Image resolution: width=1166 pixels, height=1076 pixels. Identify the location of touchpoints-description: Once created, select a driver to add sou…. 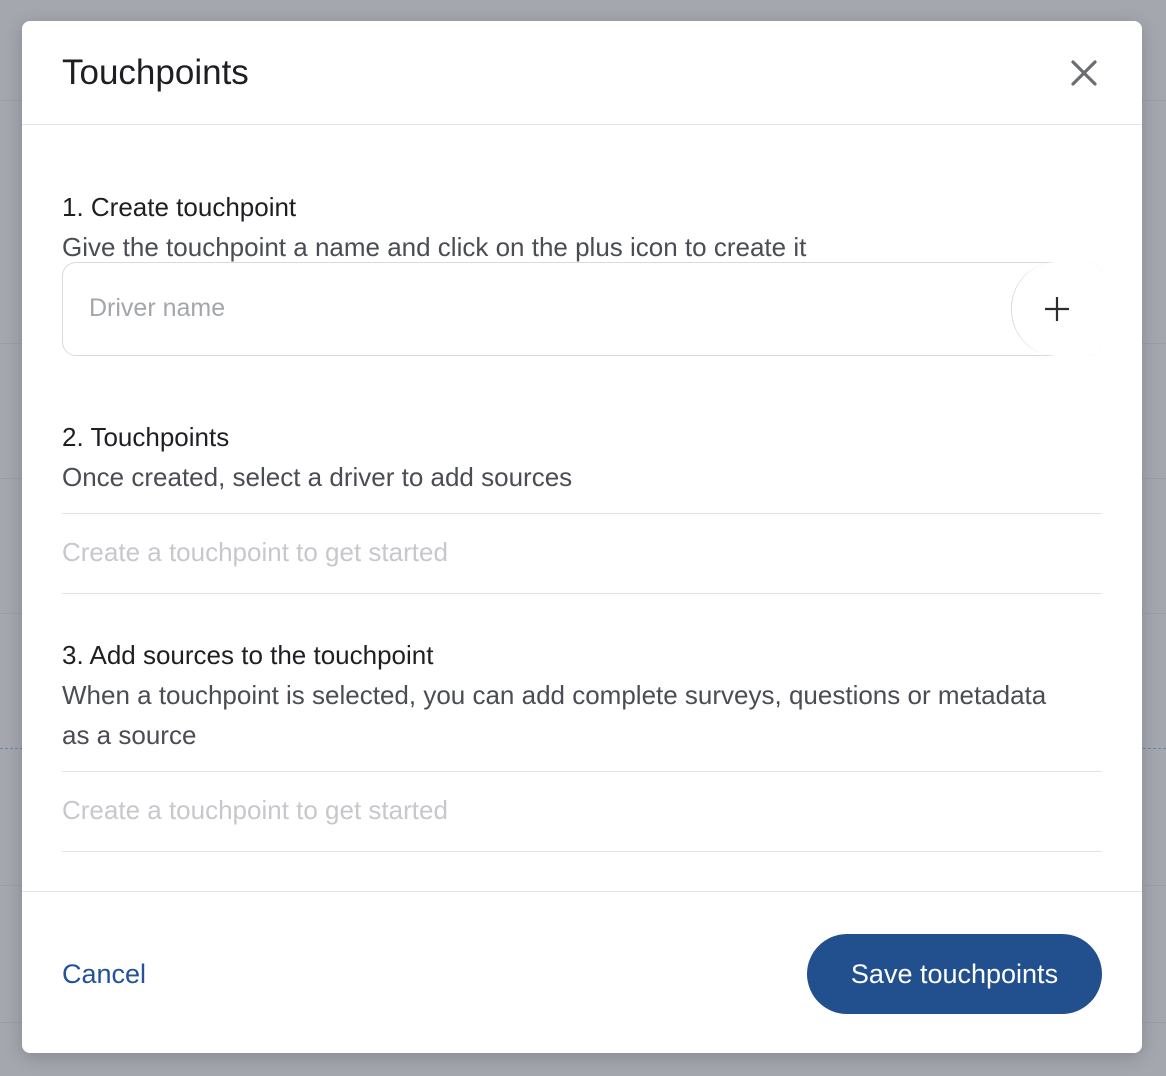
(317, 477).